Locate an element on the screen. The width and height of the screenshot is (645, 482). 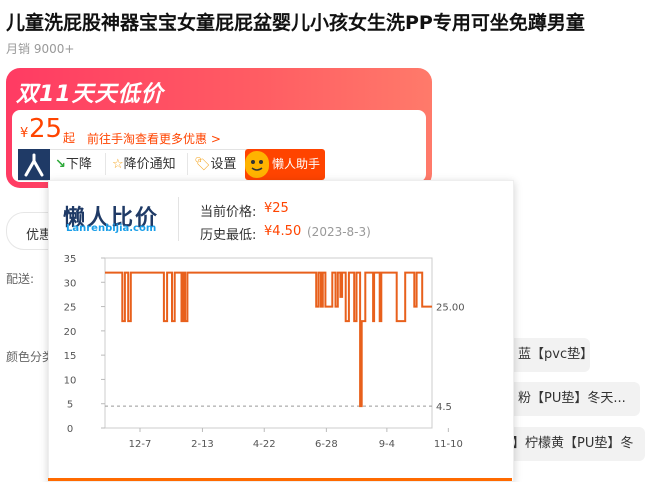
x-tick-label: 2-13 is located at coordinates (202, 444).